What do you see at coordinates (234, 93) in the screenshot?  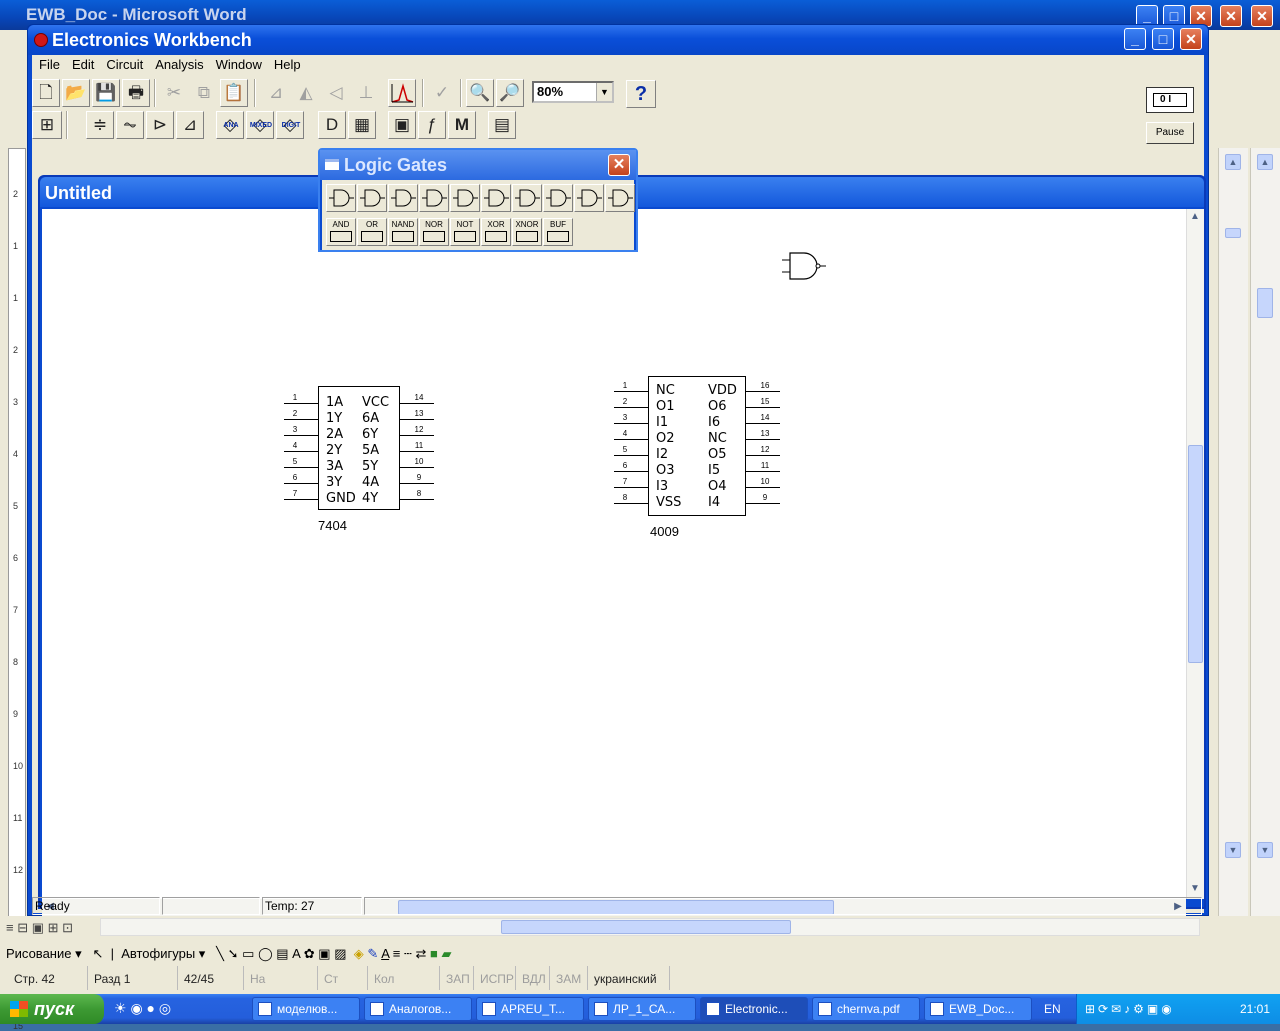 I see `paste-icon: 📋` at bounding box center [234, 93].